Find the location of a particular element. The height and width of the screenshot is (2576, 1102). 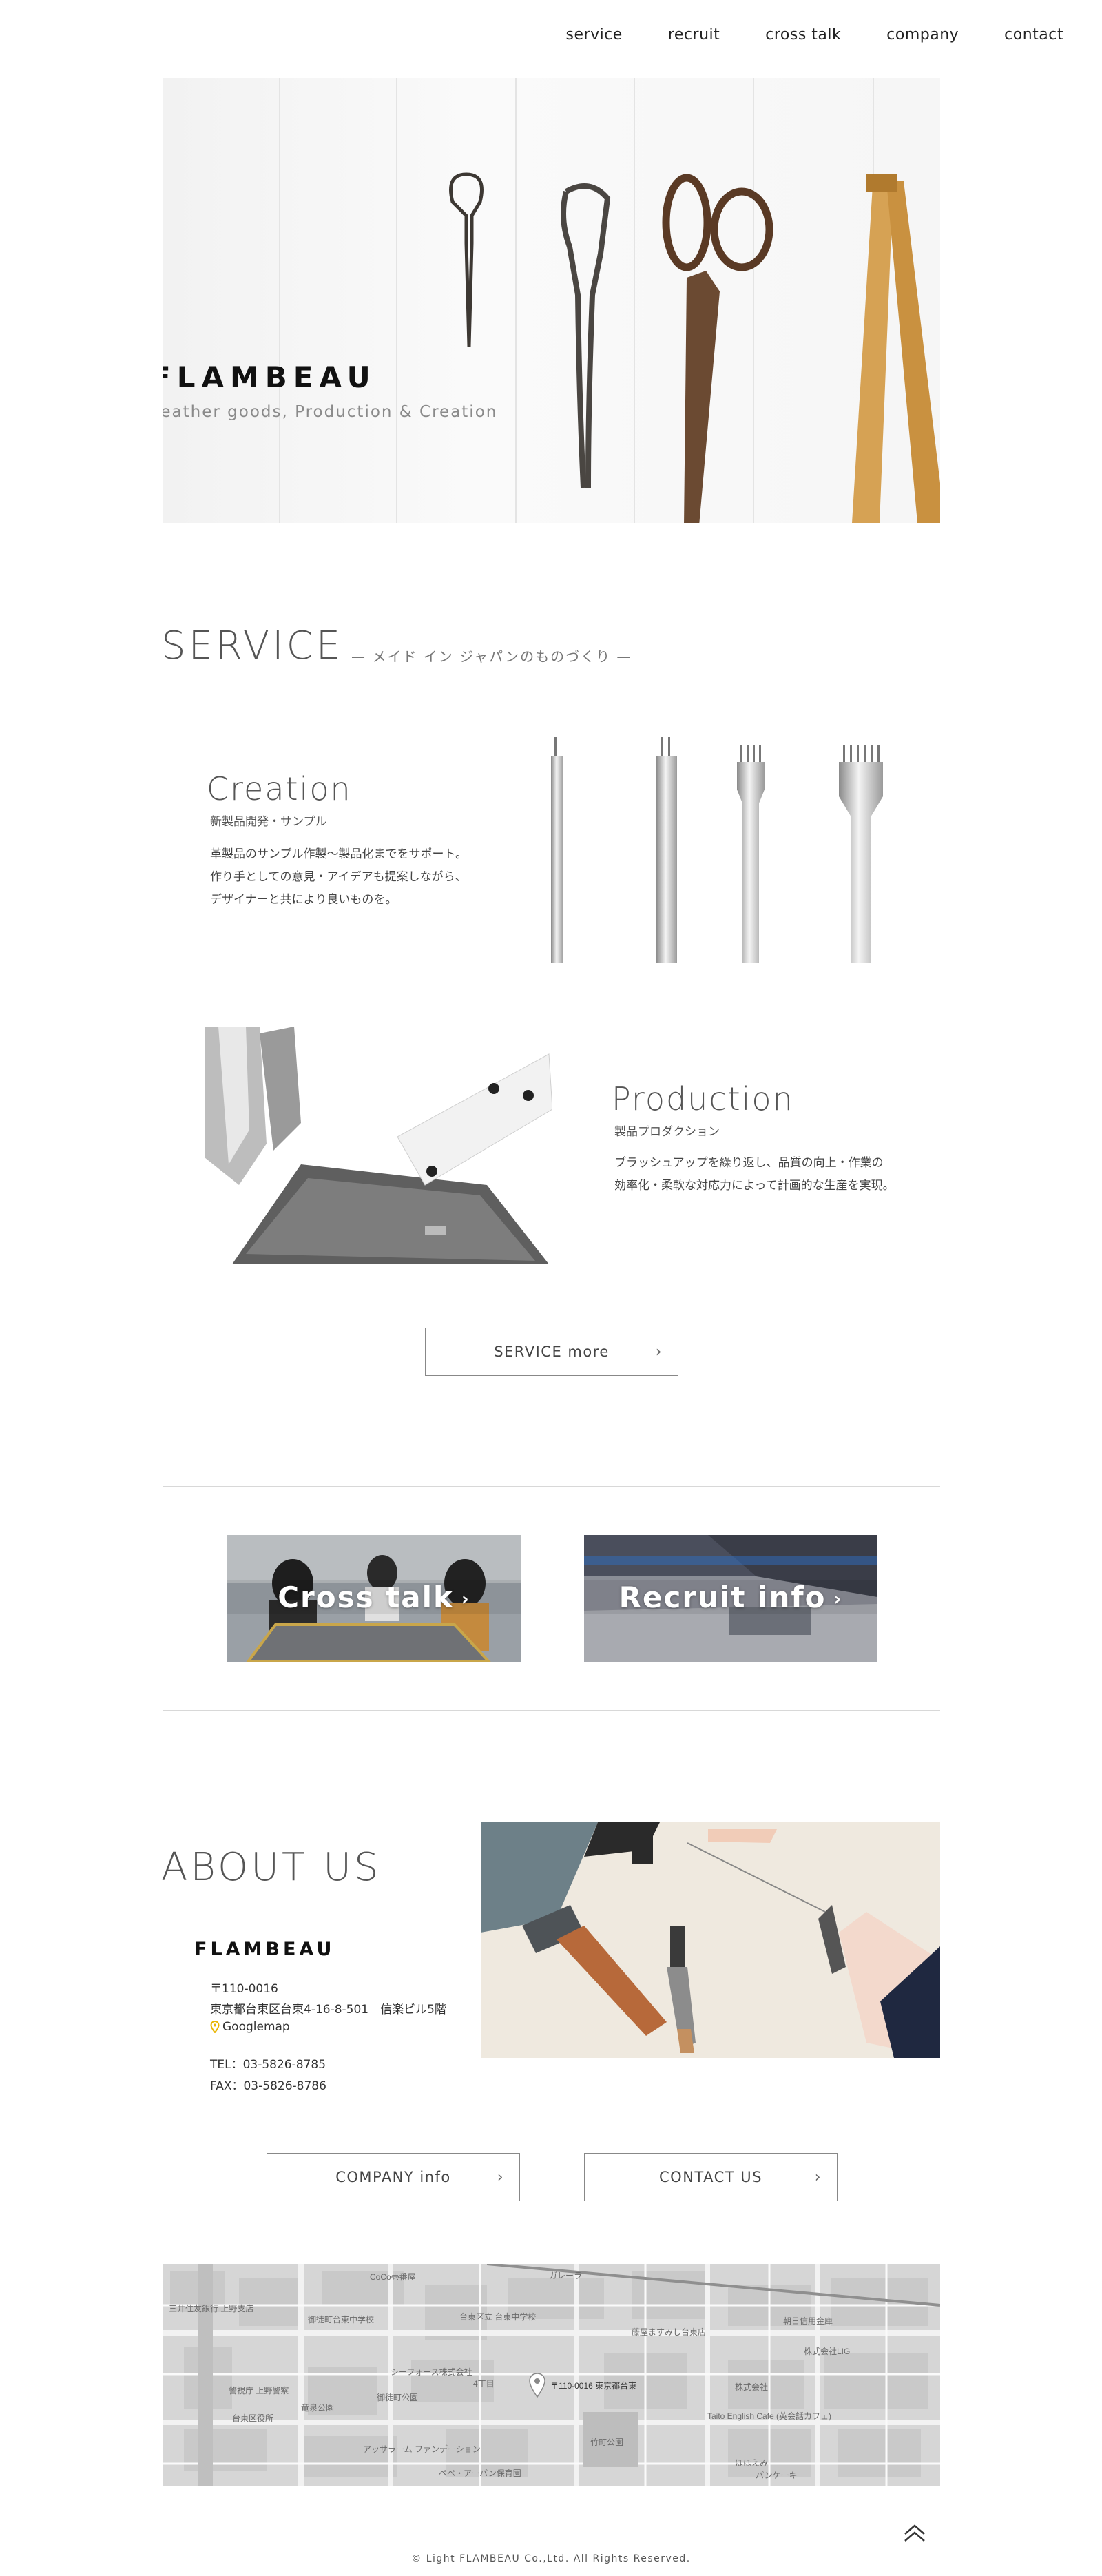

map-pin-label: 〒110-0016 東京都台東 is located at coordinates (593, 2385).